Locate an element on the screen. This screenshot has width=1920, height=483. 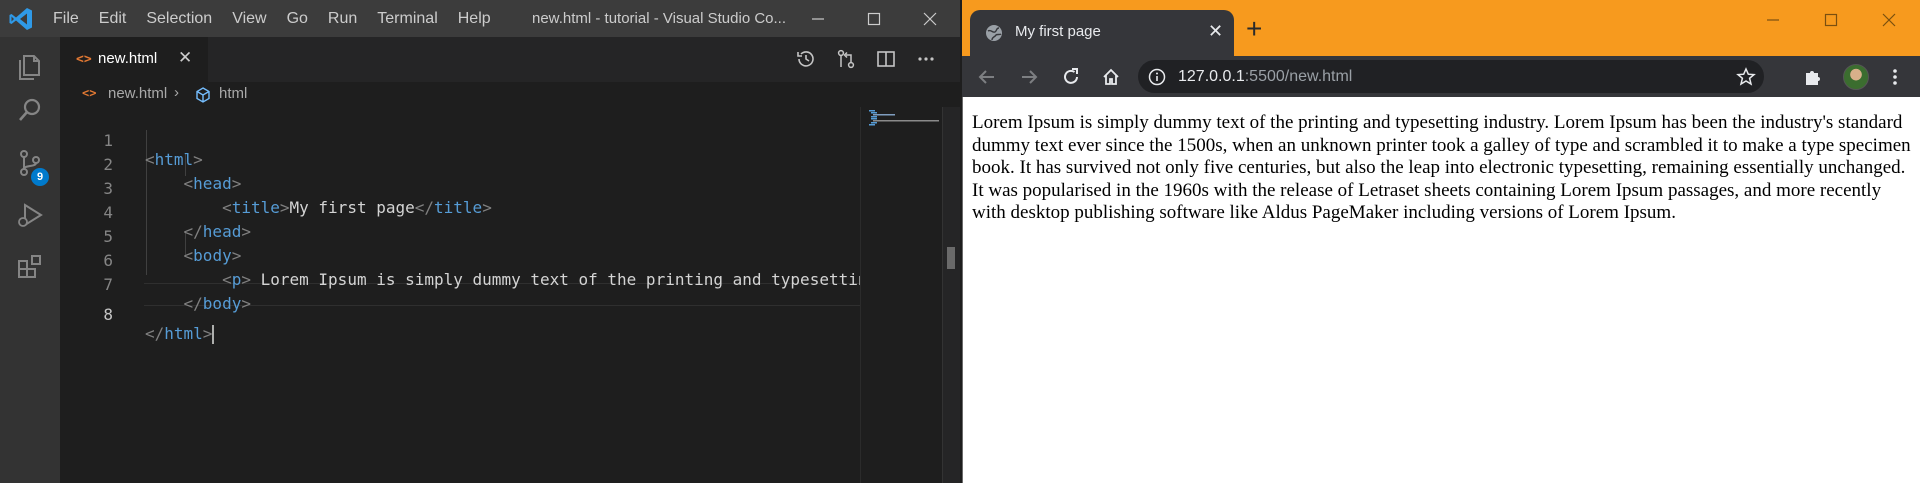
bookmark-star-icon is located at coordinates (1746, 77).